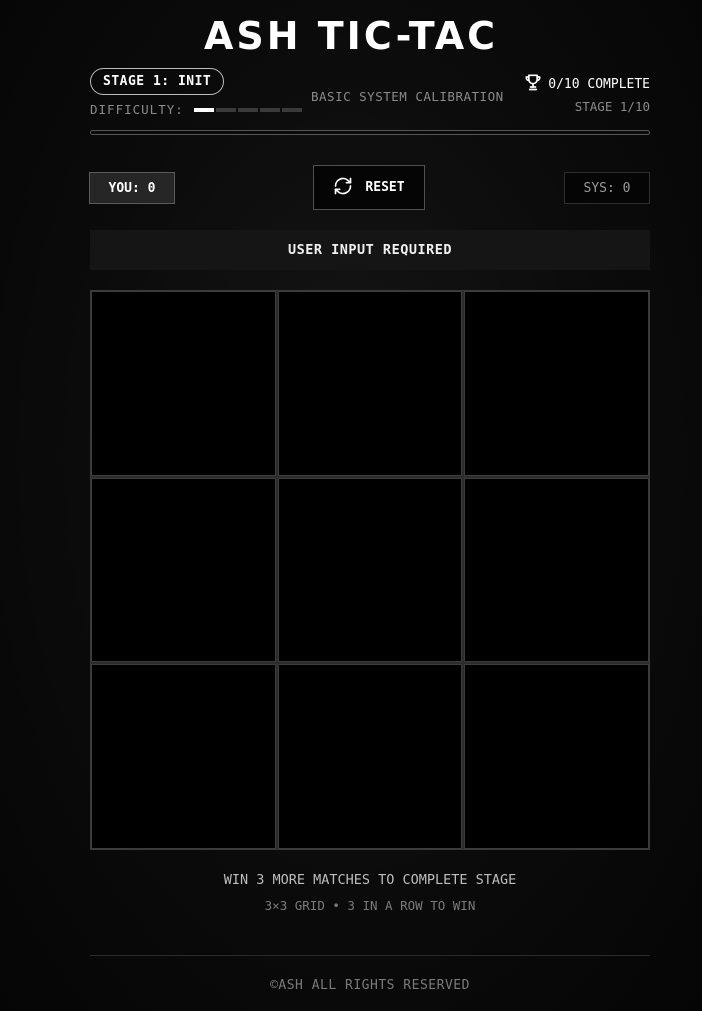 The image size is (702, 1011). Describe the element at coordinates (370, 985) in the screenshot. I see `copyright: ©ASH ALL RIGHTS RESERVED` at that location.